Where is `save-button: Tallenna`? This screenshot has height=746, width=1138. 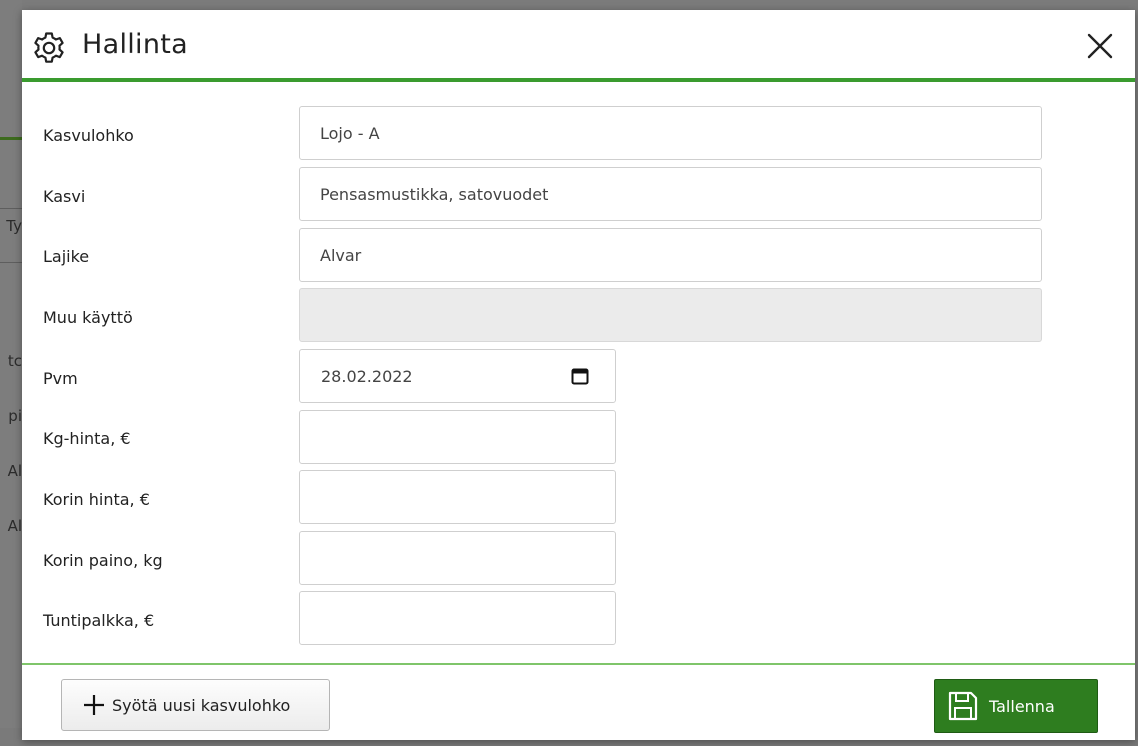 save-button: Tallenna is located at coordinates (1016, 706).